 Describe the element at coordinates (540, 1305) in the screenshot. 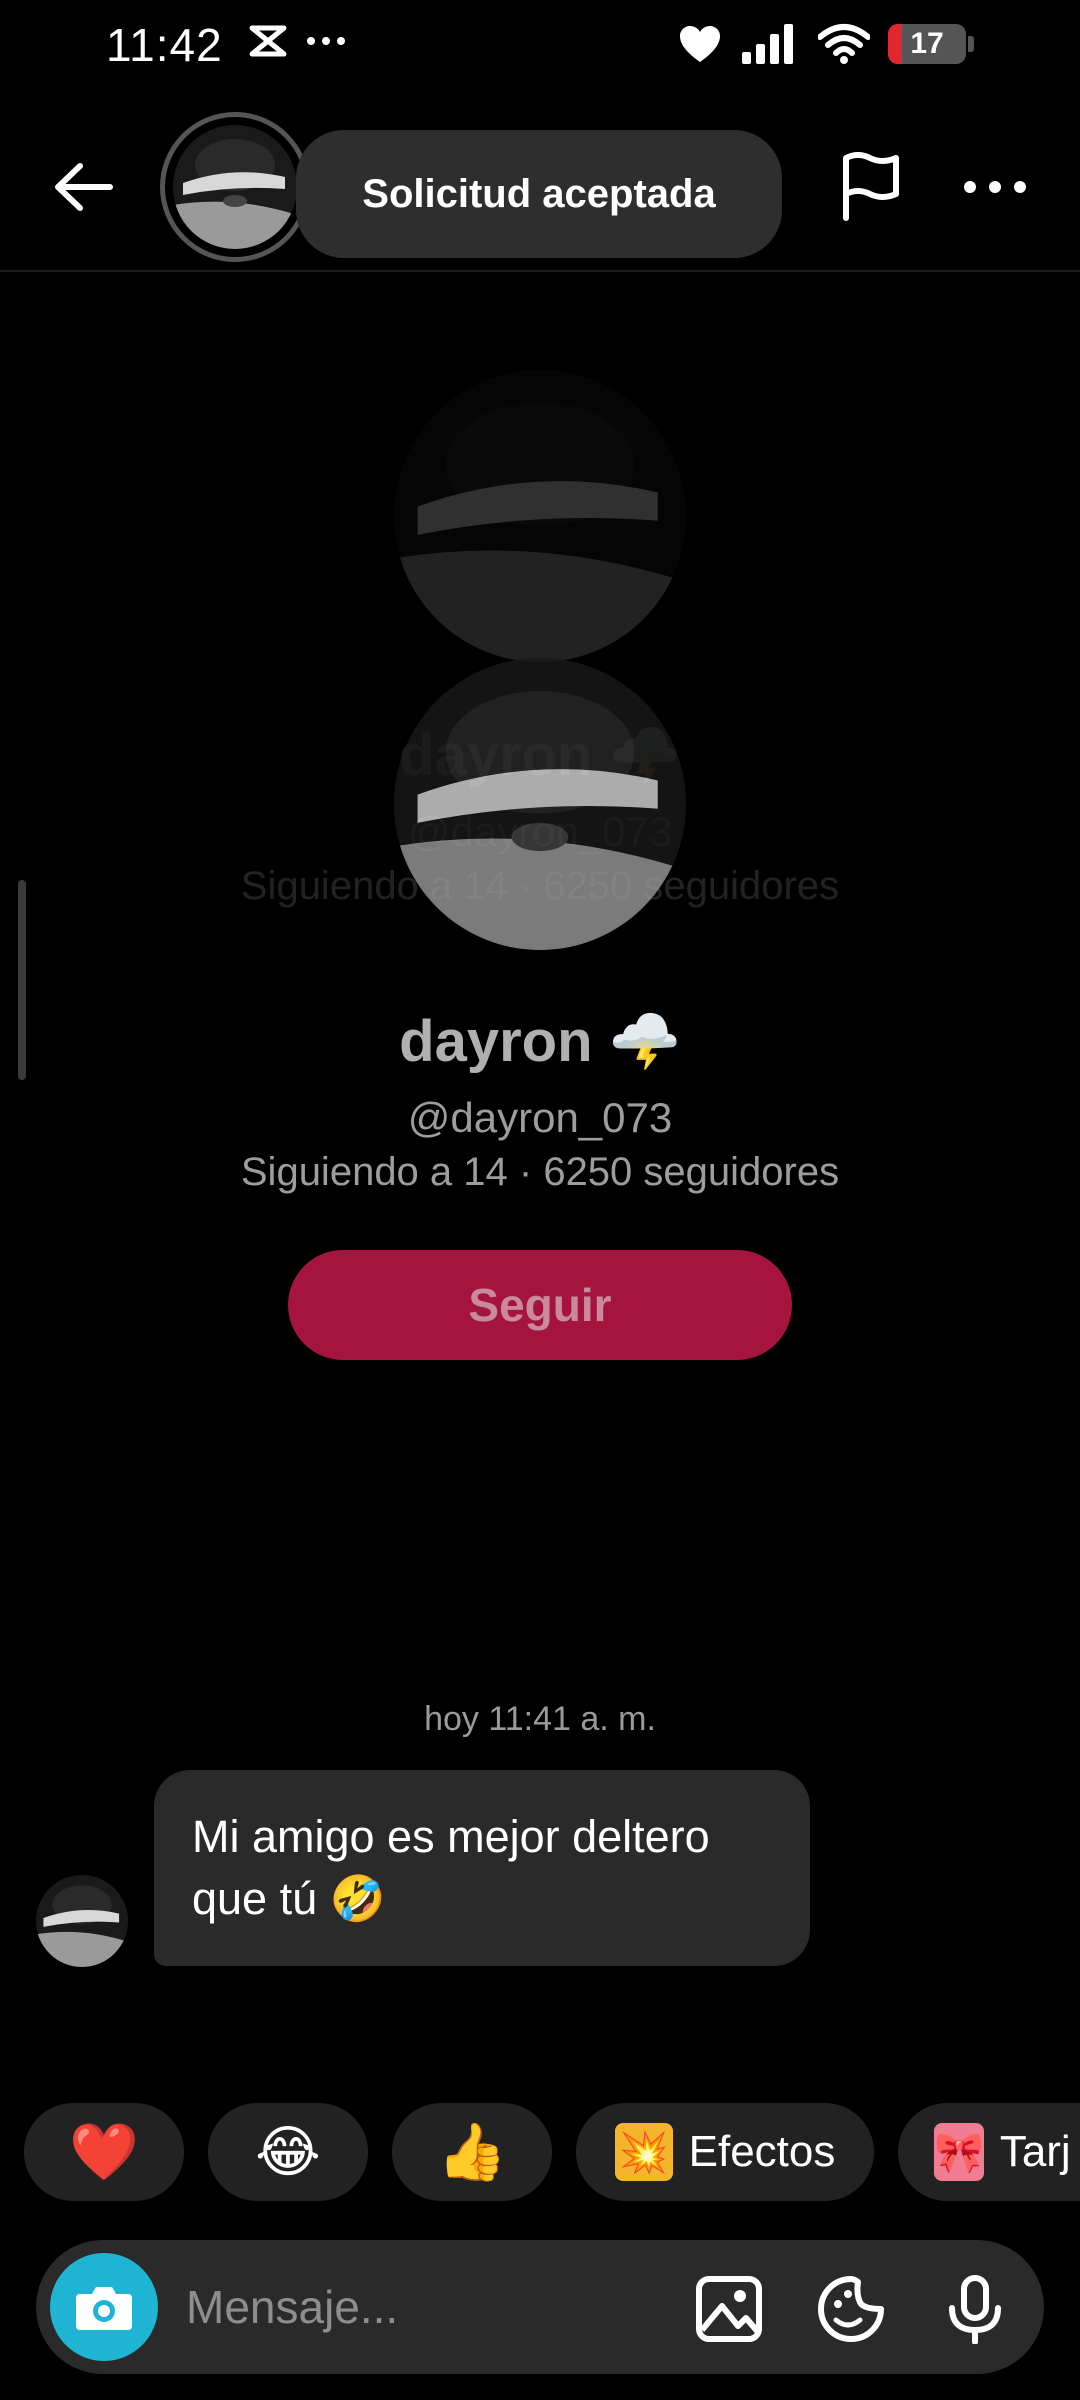

I see `follow-button: Seguir` at that location.